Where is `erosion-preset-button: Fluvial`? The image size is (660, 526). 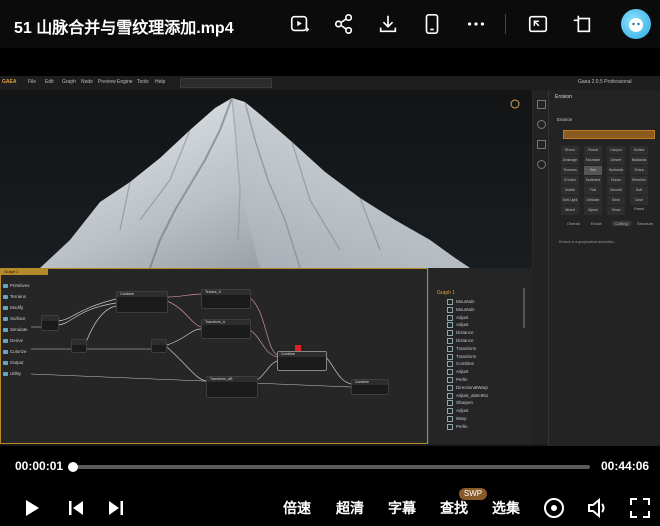 erosion-preset-button: Fluvial is located at coordinates (593, 150).